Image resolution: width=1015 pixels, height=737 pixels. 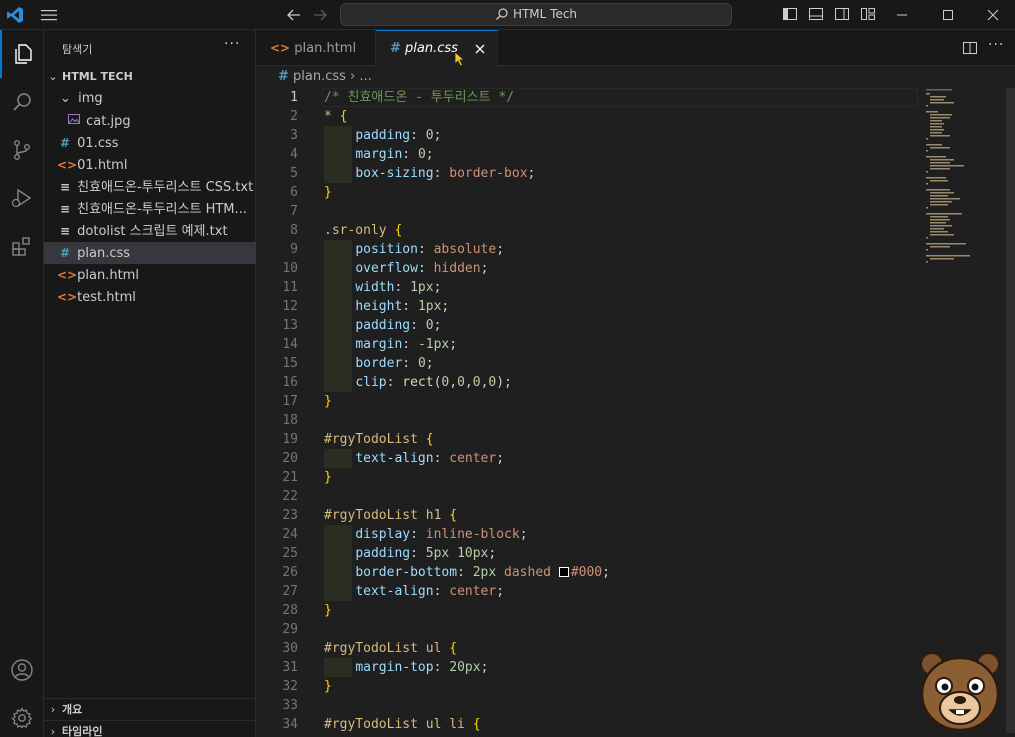 What do you see at coordinates (150, 143) in the screenshot?
I see `tree-item-01-css: # 01.css` at bounding box center [150, 143].